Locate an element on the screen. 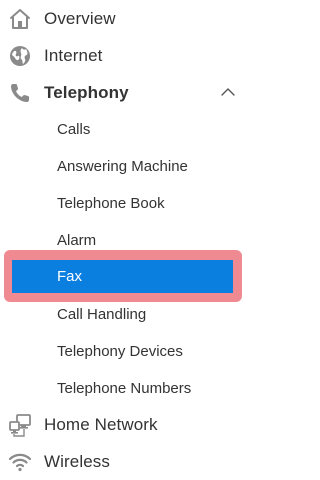  sidebar-subitem-label: Alarm is located at coordinates (77, 240).